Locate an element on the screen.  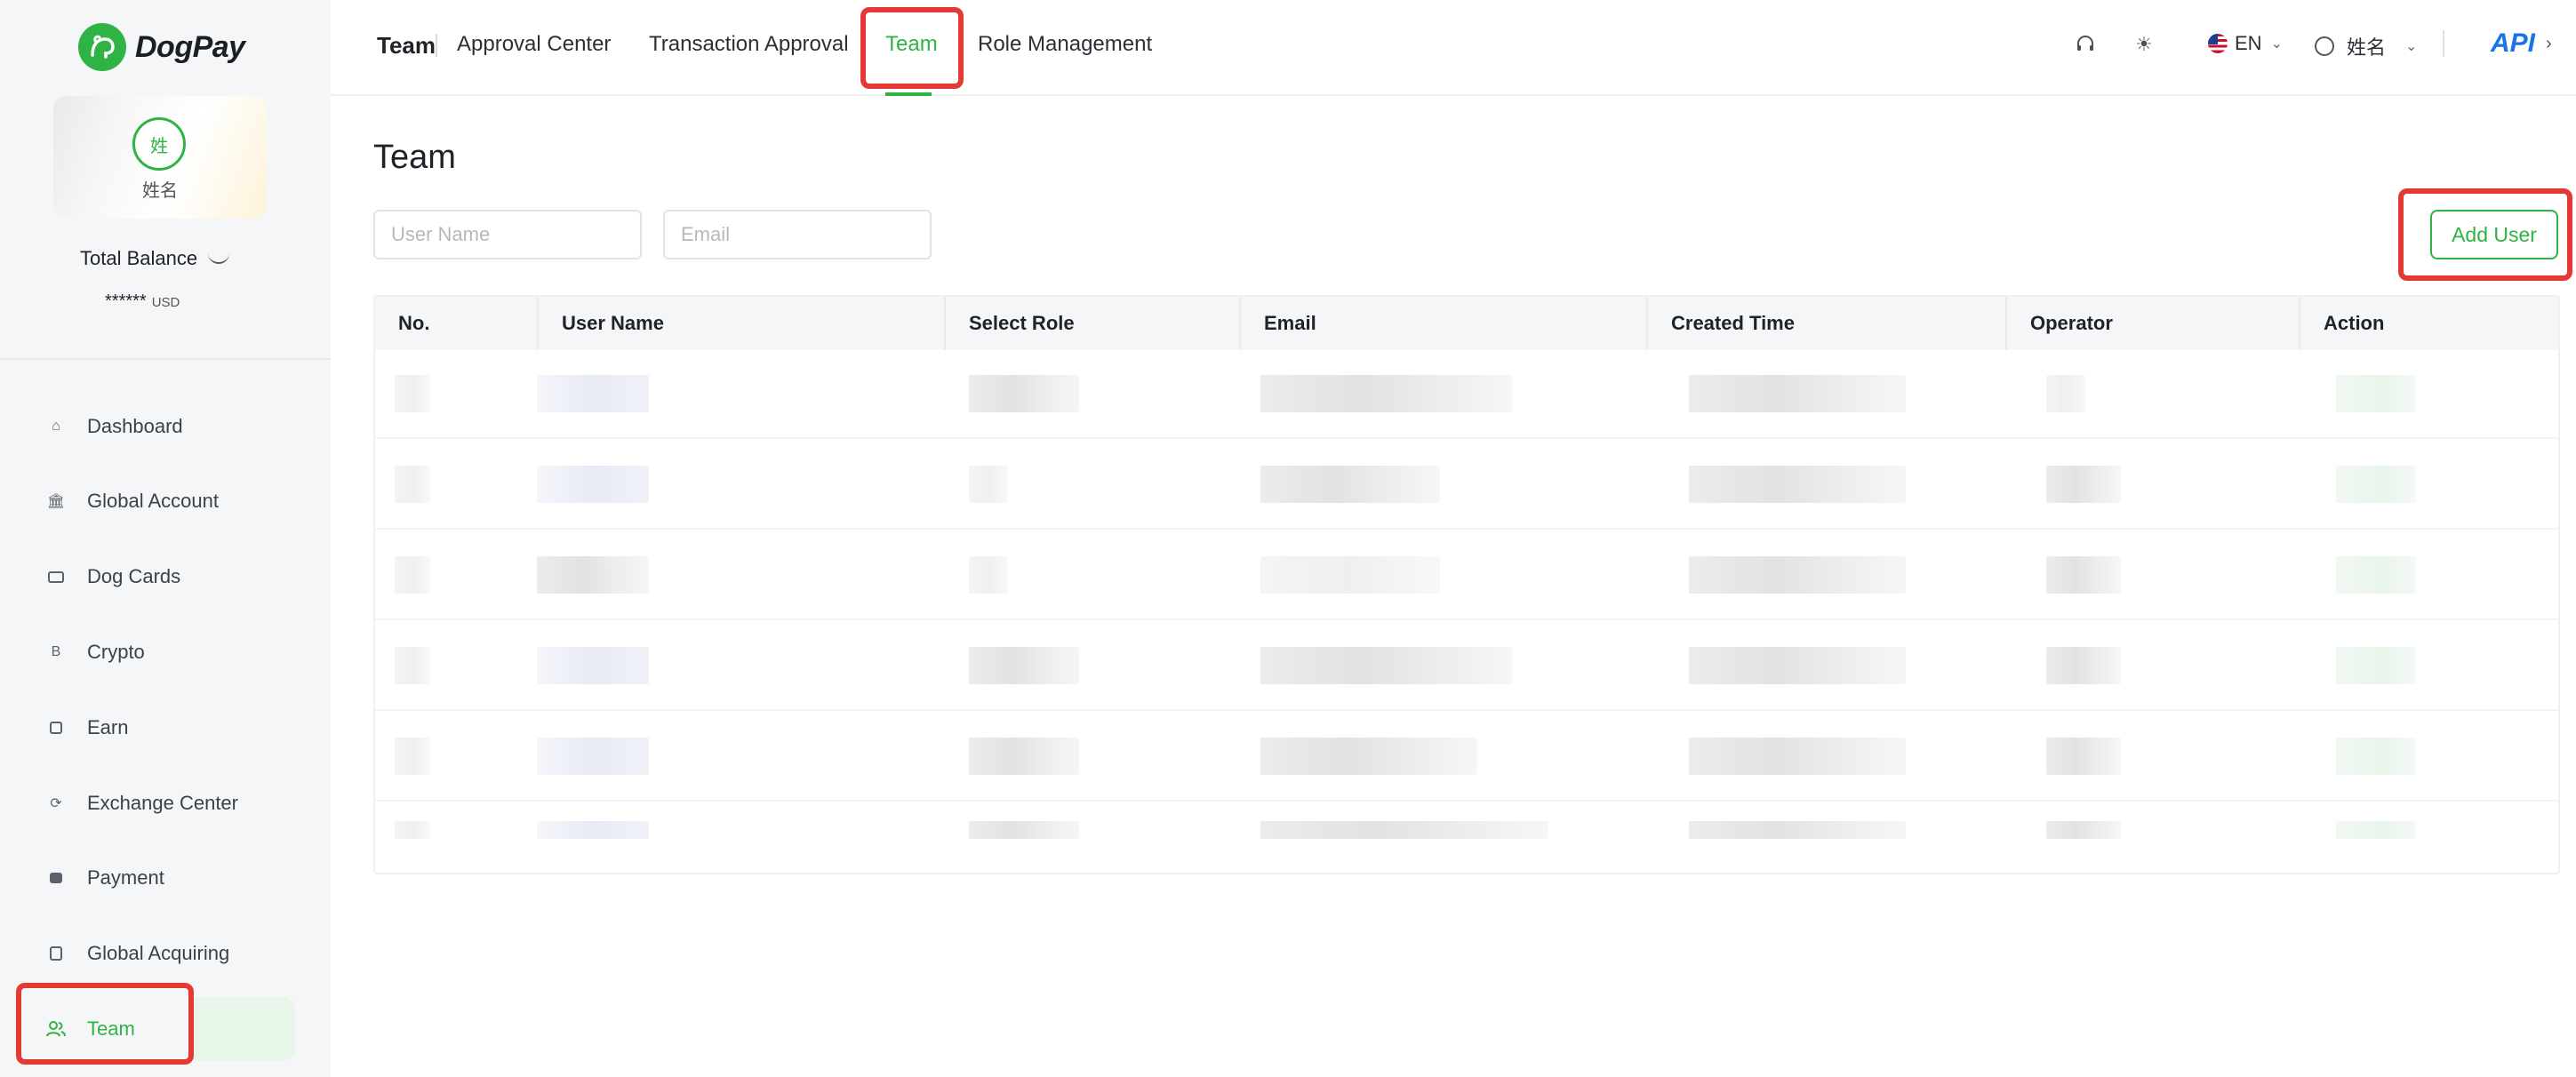
column-header-no: No. is located at coordinates (414, 323).